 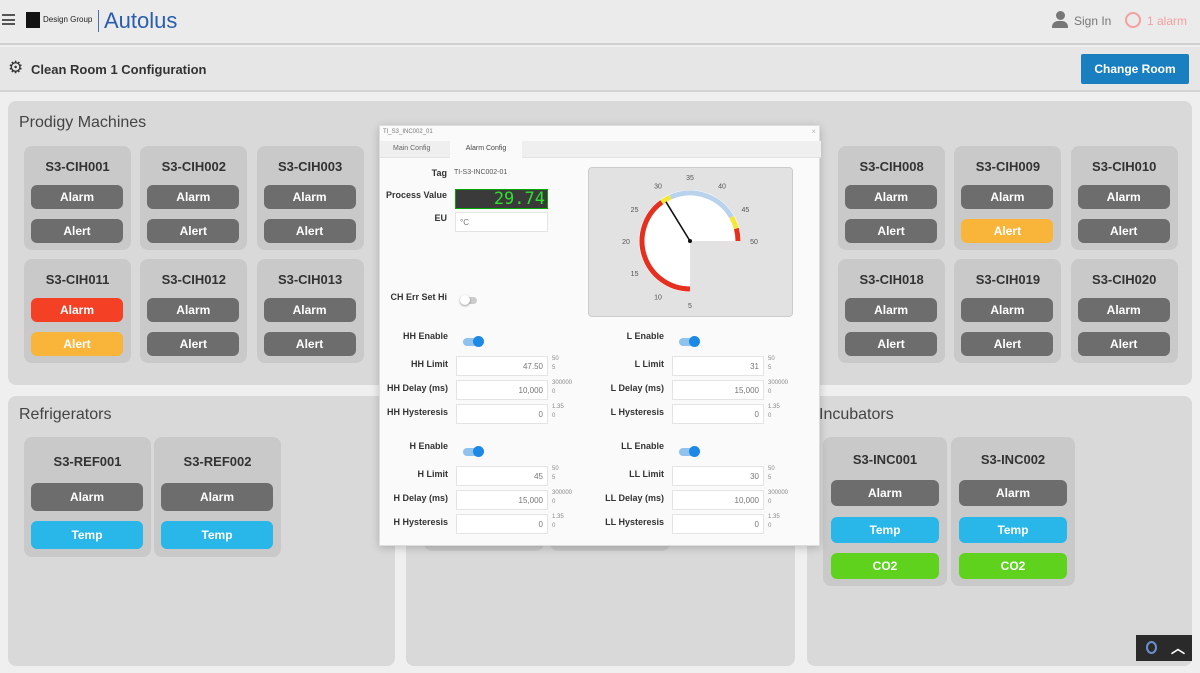 I want to click on device-card: S3-CIH001 Alarm Alert, so click(x=77, y=198).